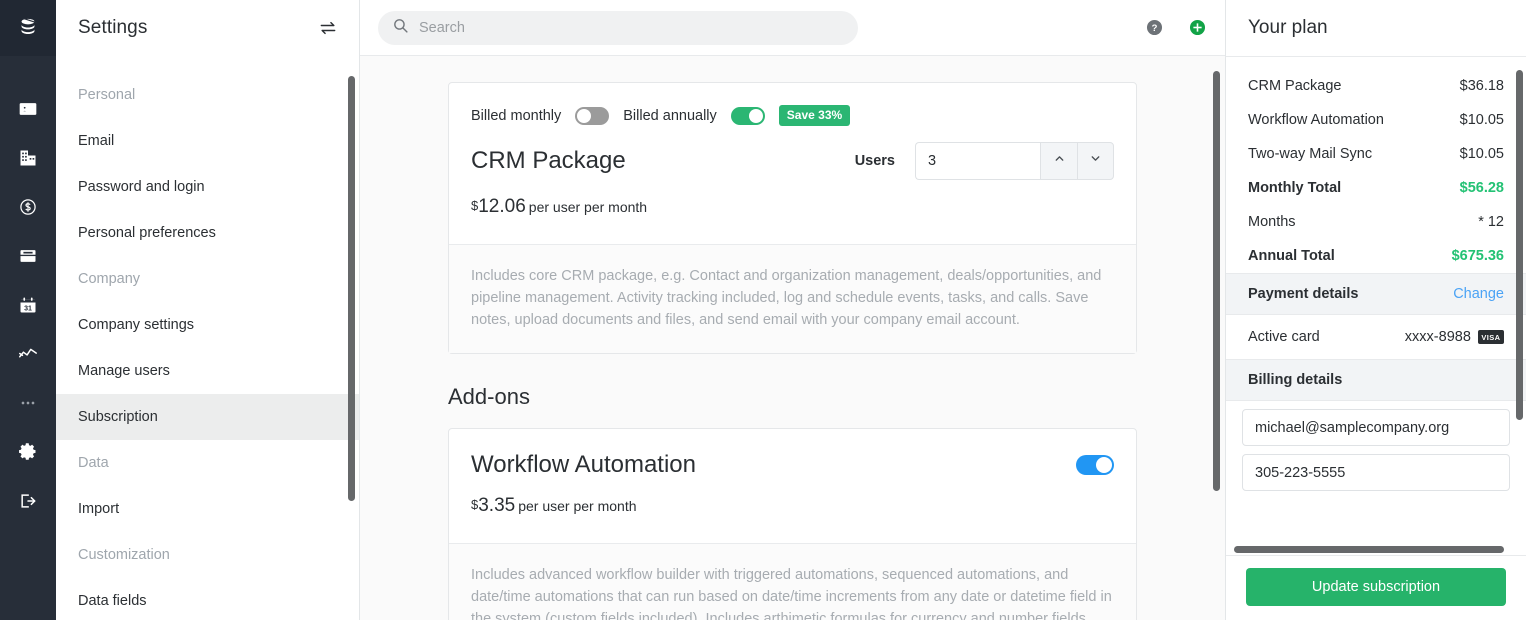 The height and width of the screenshot is (620, 1526). I want to click on settings-nav-group: Company, so click(109, 279).